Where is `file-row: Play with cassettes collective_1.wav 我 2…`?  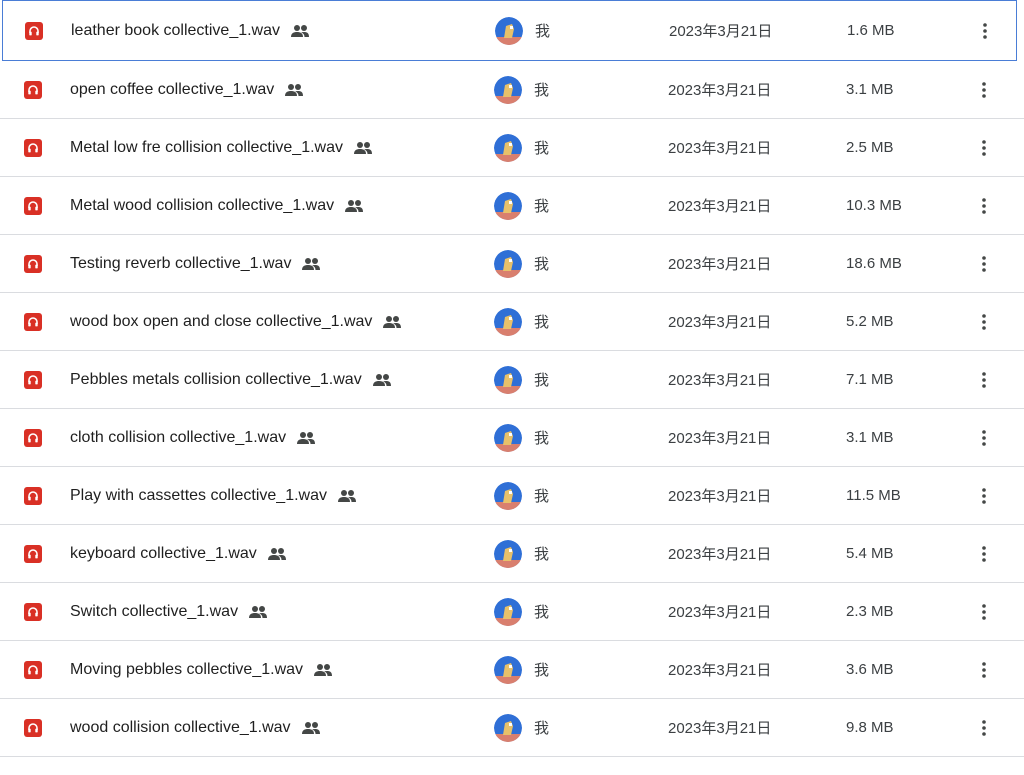 file-row: Play with cassettes collective_1.wav 我 2… is located at coordinates (512, 496).